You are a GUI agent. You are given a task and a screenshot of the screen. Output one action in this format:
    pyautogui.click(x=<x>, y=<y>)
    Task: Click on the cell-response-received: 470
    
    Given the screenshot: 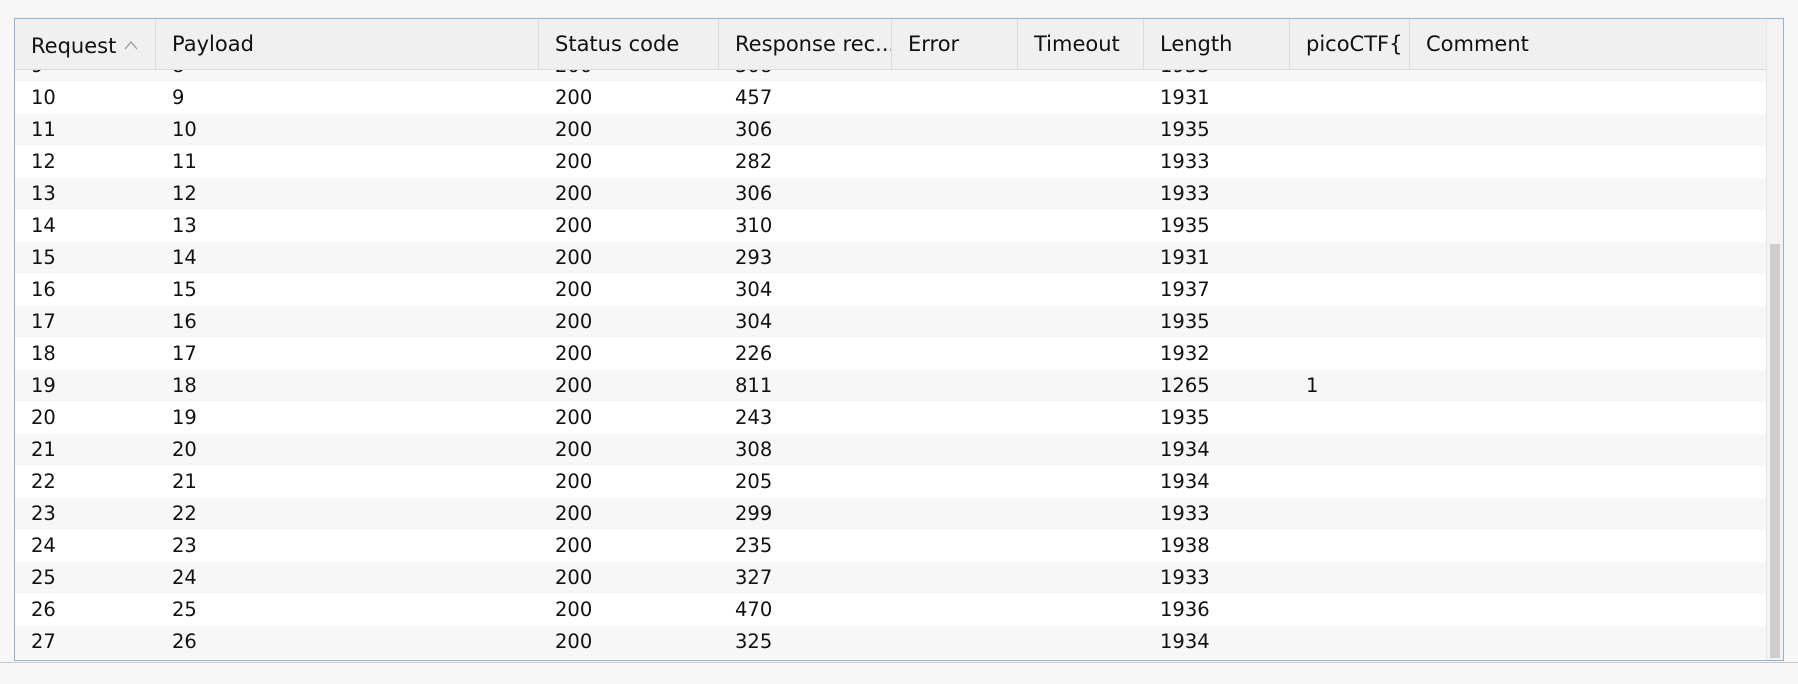 What is the action you would take?
    pyautogui.click(x=754, y=609)
    